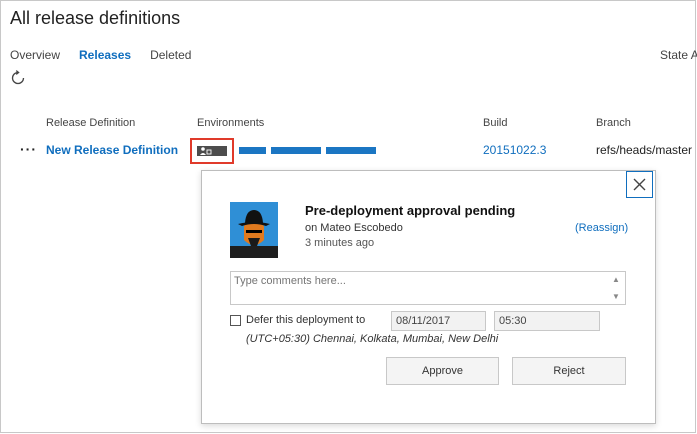 The height and width of the screenshot is (434, 697). I want to click on close-button, so click(639, 184).